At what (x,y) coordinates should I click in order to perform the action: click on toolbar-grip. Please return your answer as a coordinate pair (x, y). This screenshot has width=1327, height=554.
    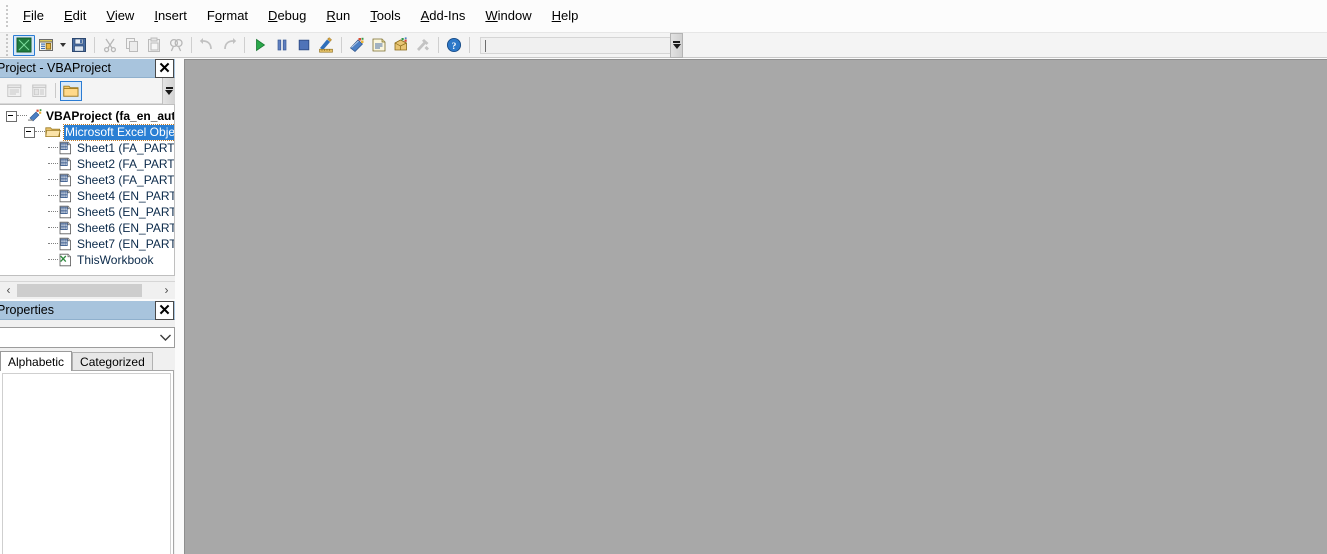
    Looking at the image, I should click on (6, 45).